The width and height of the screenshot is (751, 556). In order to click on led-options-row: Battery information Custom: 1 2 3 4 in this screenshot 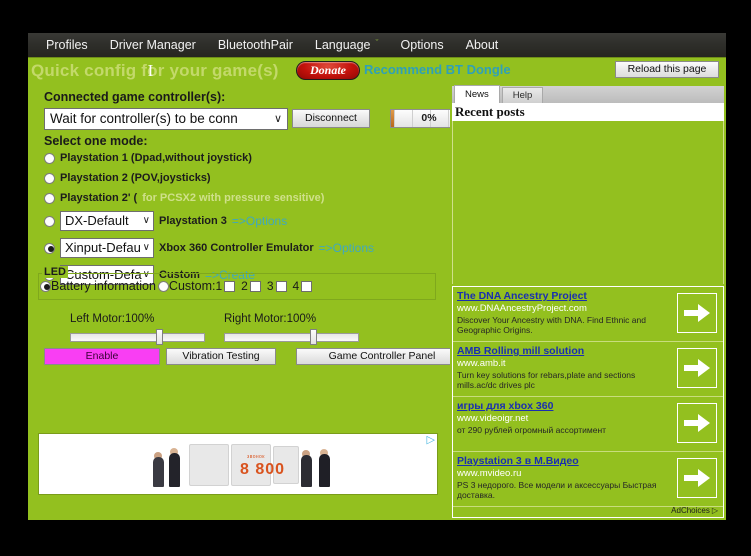, I will do `click(176, 286)`.